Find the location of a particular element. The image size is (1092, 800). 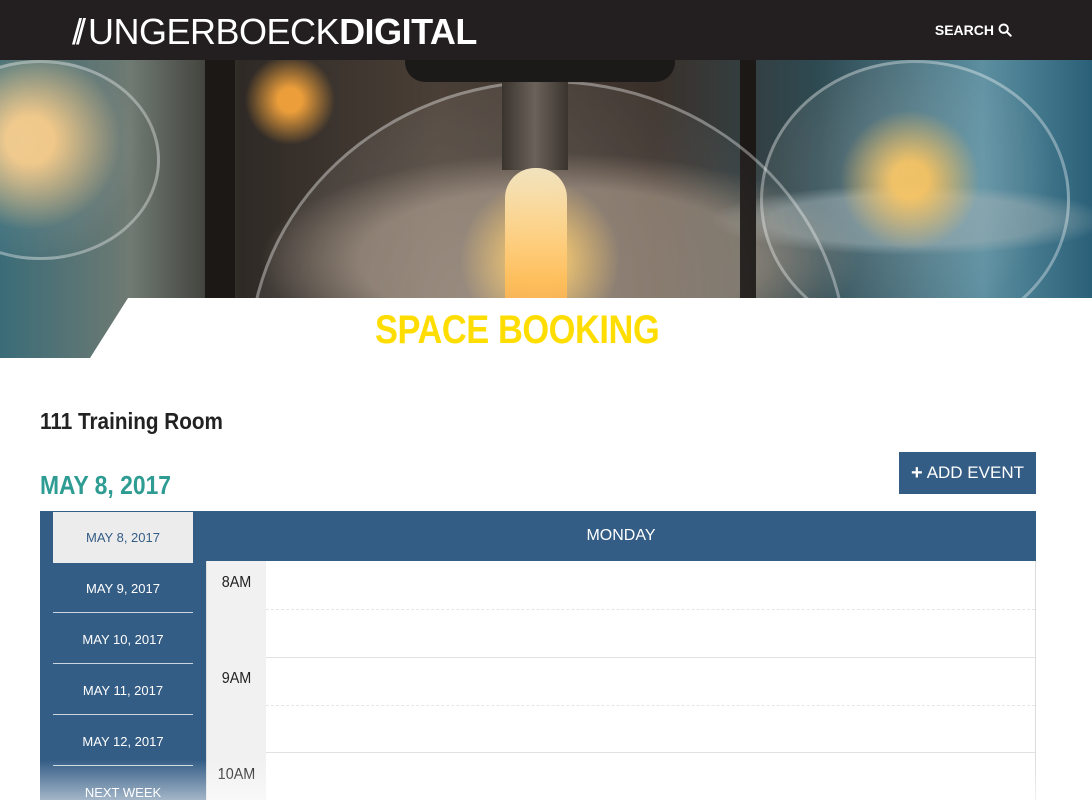

room-name: 111 Training Room is located at coordinates (131, 421).